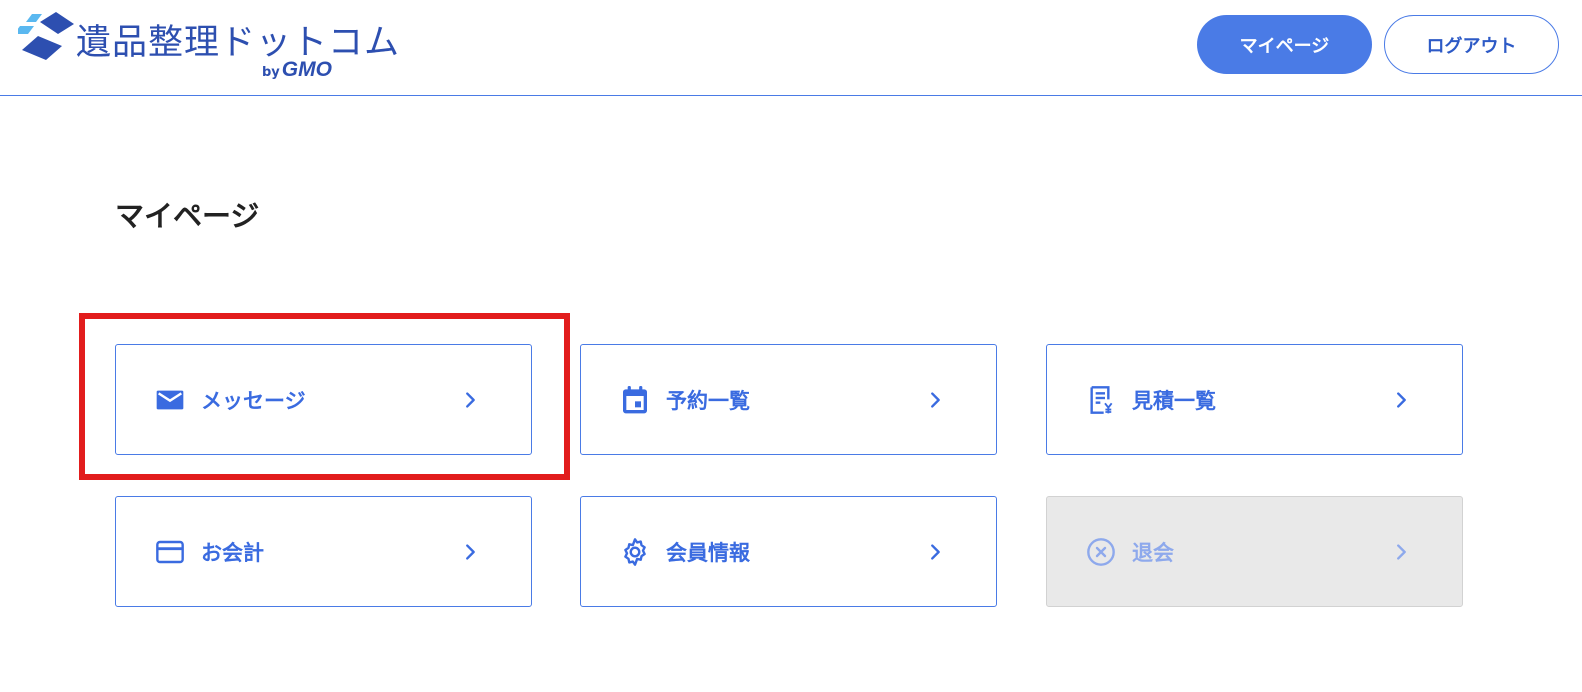 Image resolution: width=1582 pixels, height=692 pixels. I want to click on logout-button: ログアウト, so click(1471, 44).